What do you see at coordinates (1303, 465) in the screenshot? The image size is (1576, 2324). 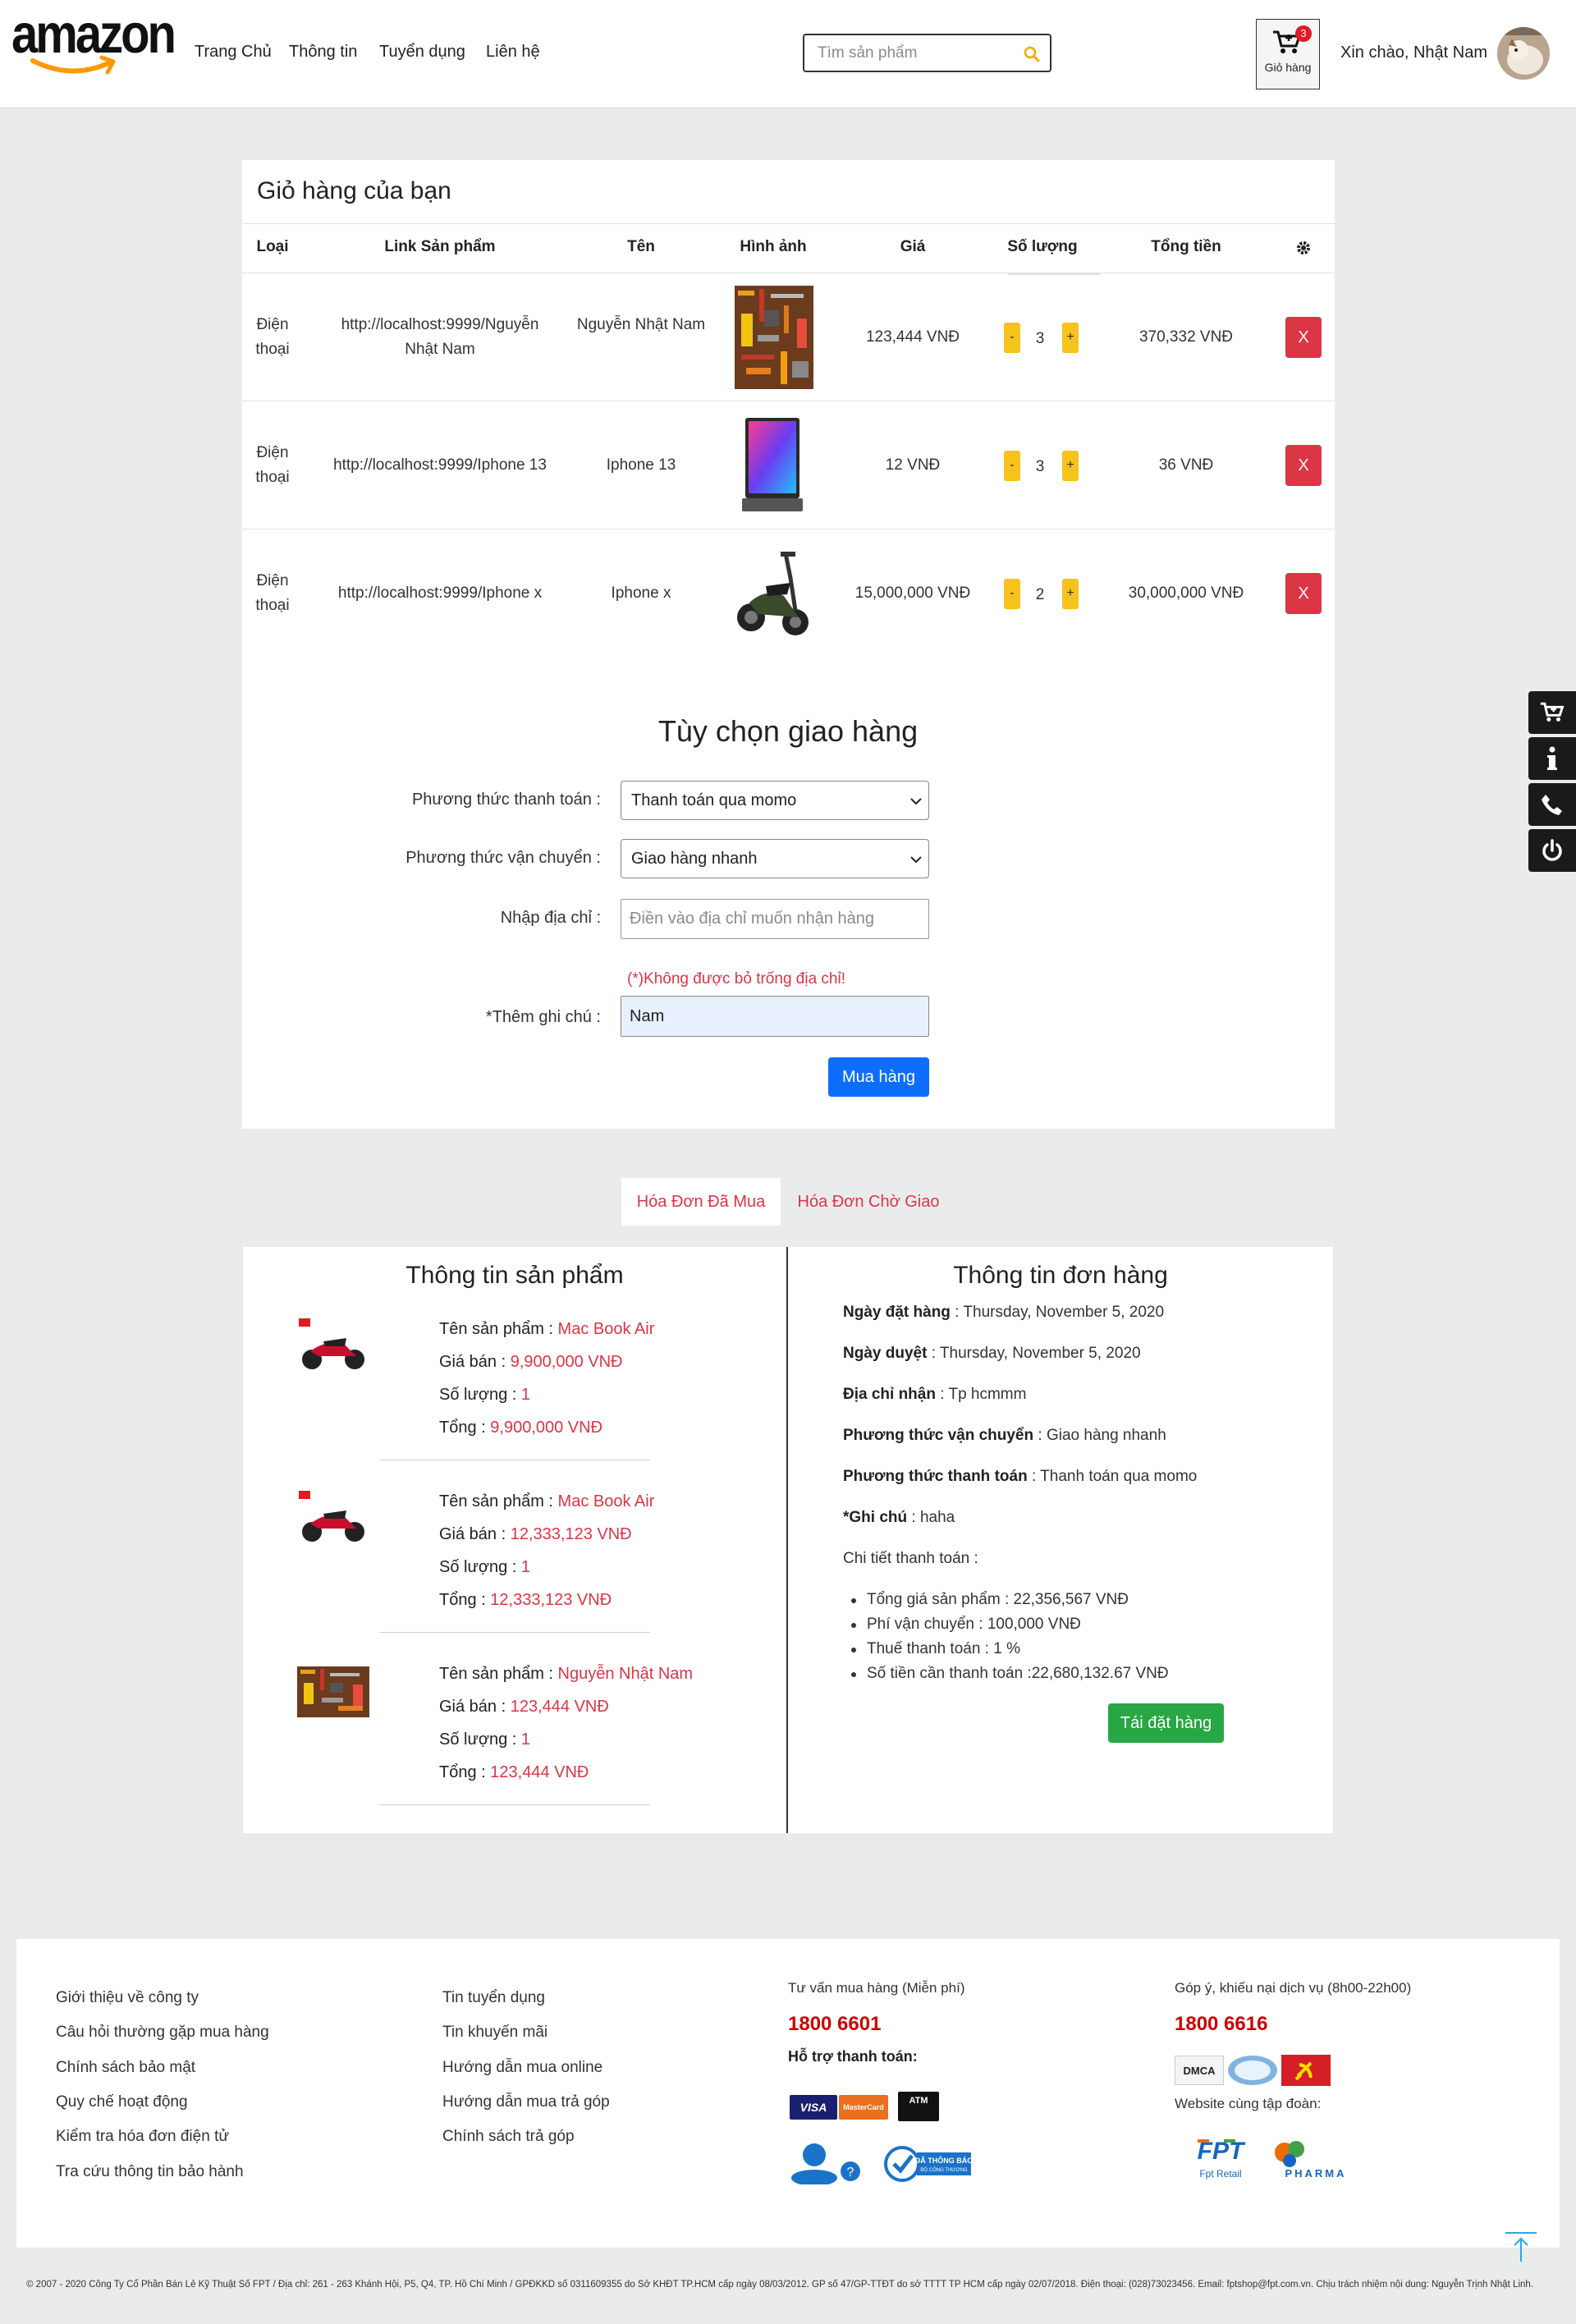 I see `row-2-delete-button: X` at bounding box center [1303, 465].